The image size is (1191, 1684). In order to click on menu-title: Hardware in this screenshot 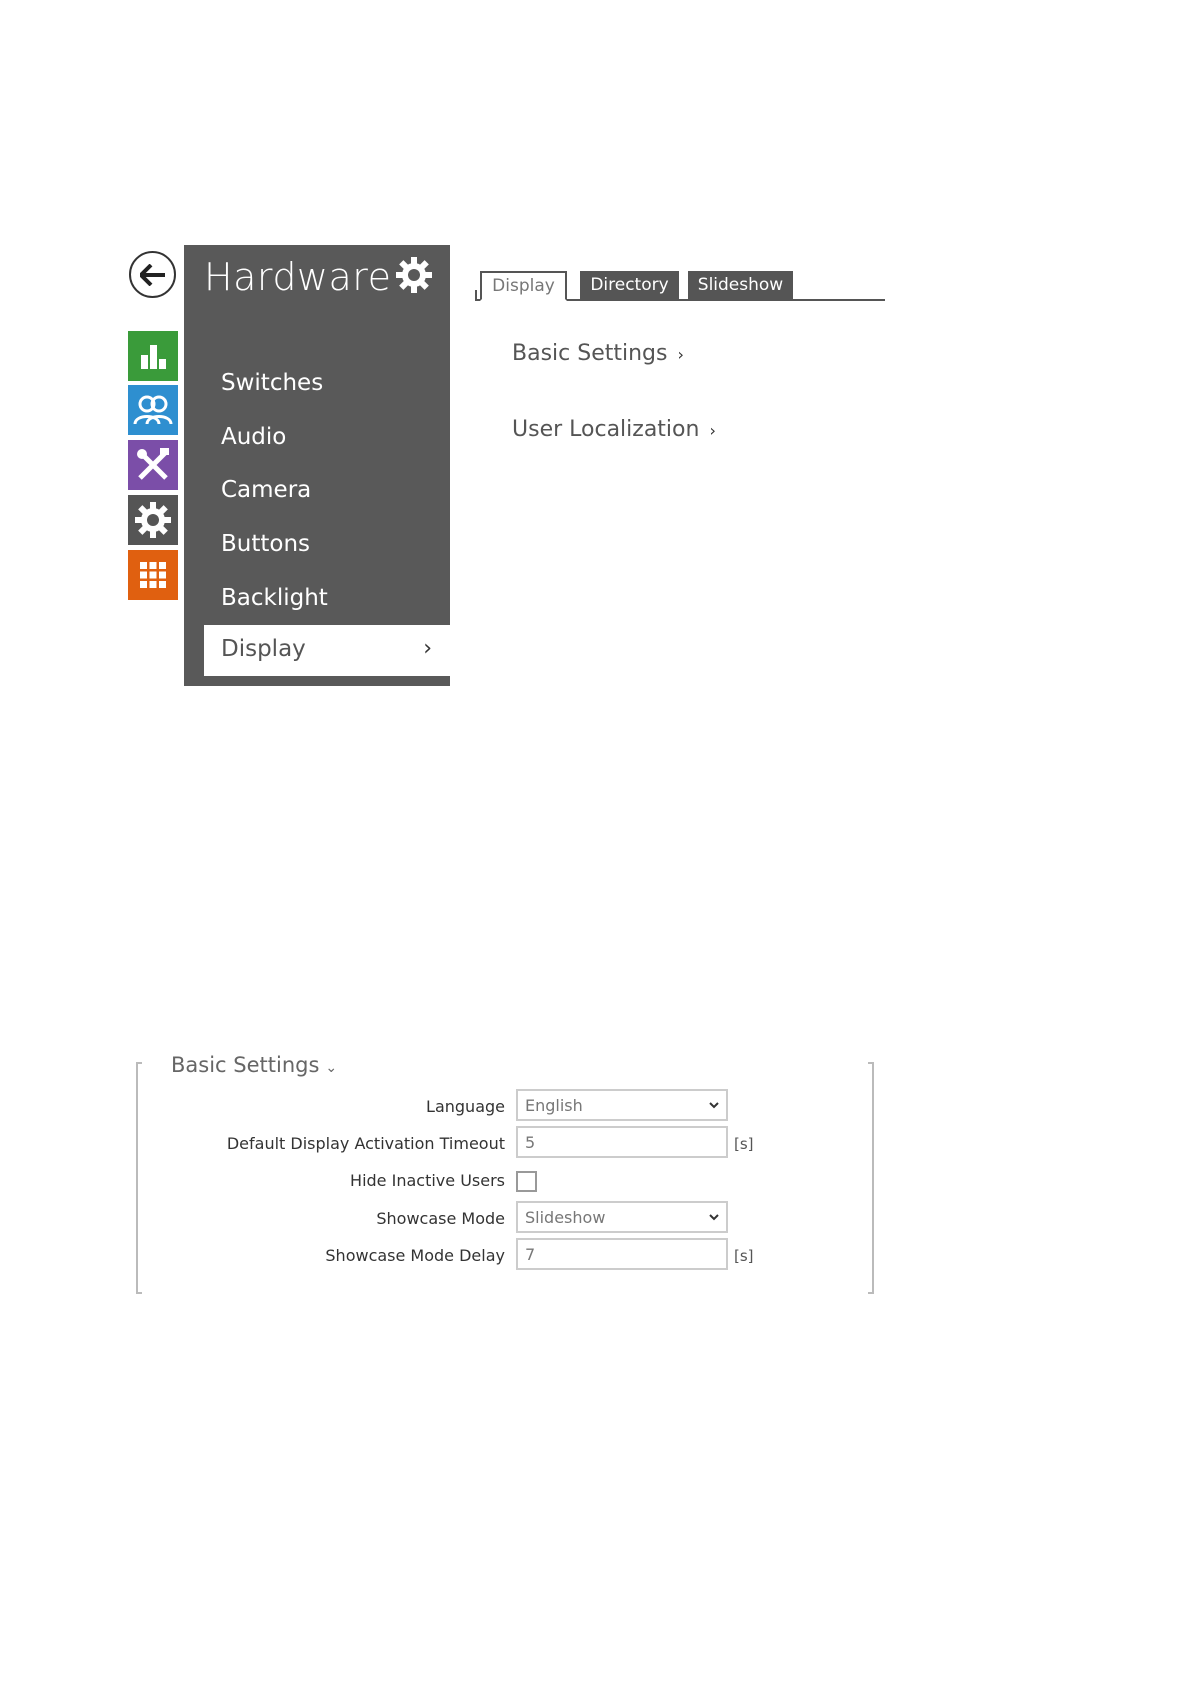, I will do `click(298, 277)`.